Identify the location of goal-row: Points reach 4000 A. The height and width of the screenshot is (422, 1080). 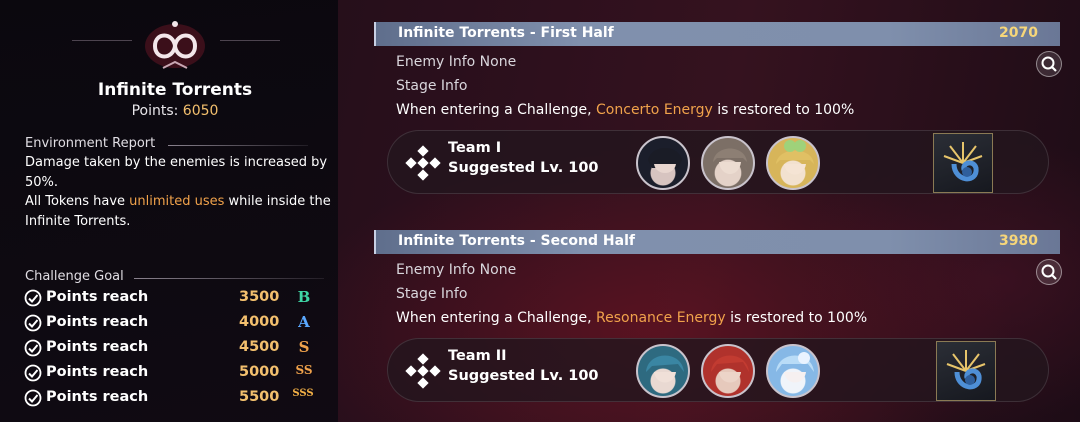
(174, 324).